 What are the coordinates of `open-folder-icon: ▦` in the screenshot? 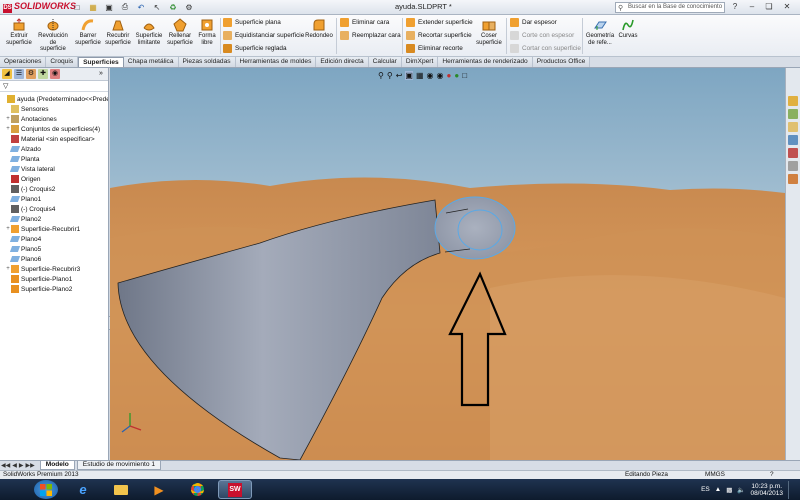 It's located at (93, 7).